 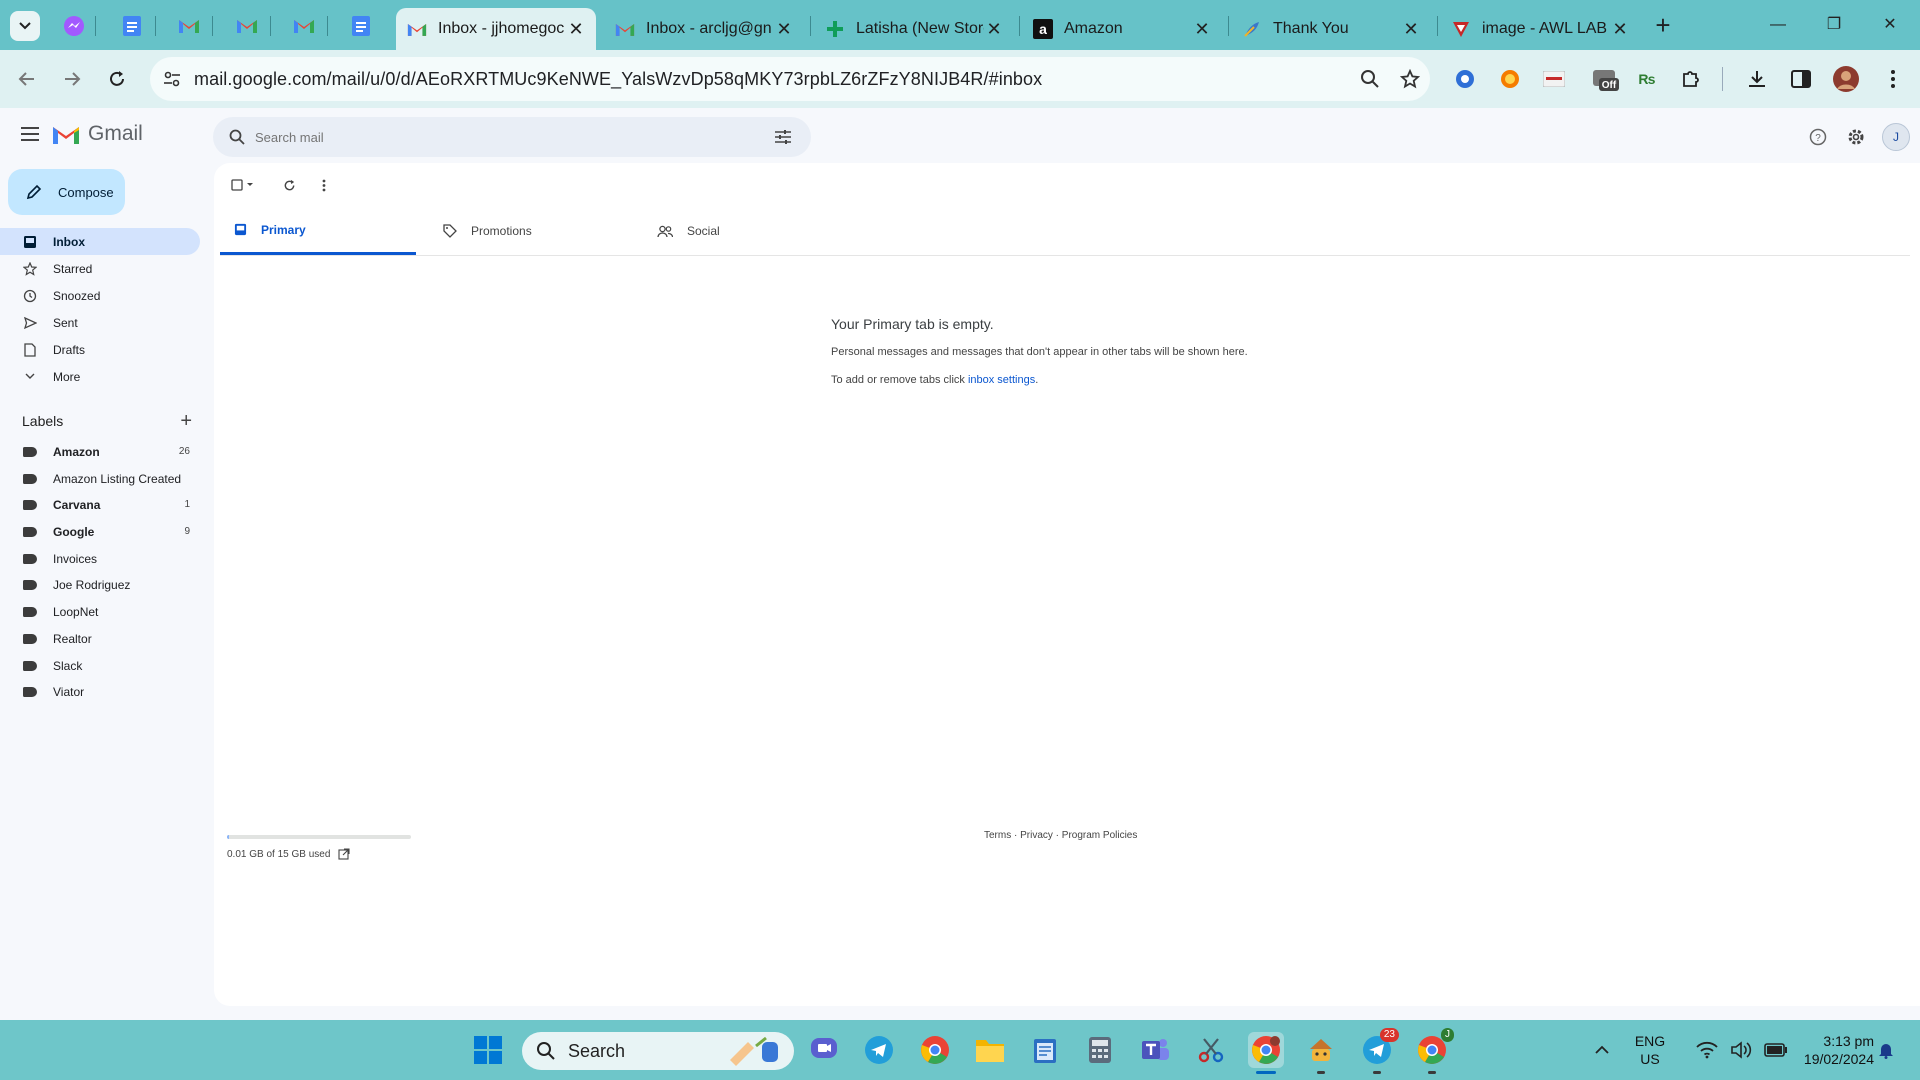 What do you see at coordinates (665, 231) in the screenshot?
I see `people-icon` at bounding box center [665, 231].